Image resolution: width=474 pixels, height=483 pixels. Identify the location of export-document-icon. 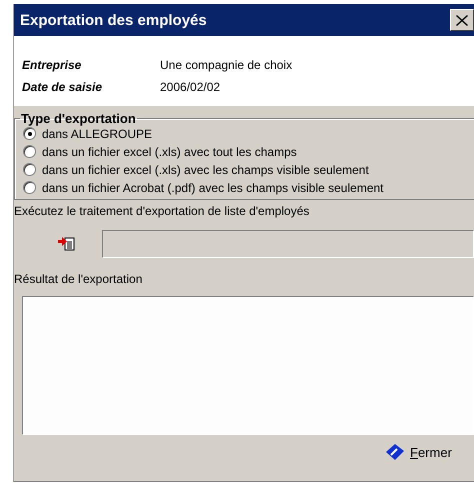
(67, 244).